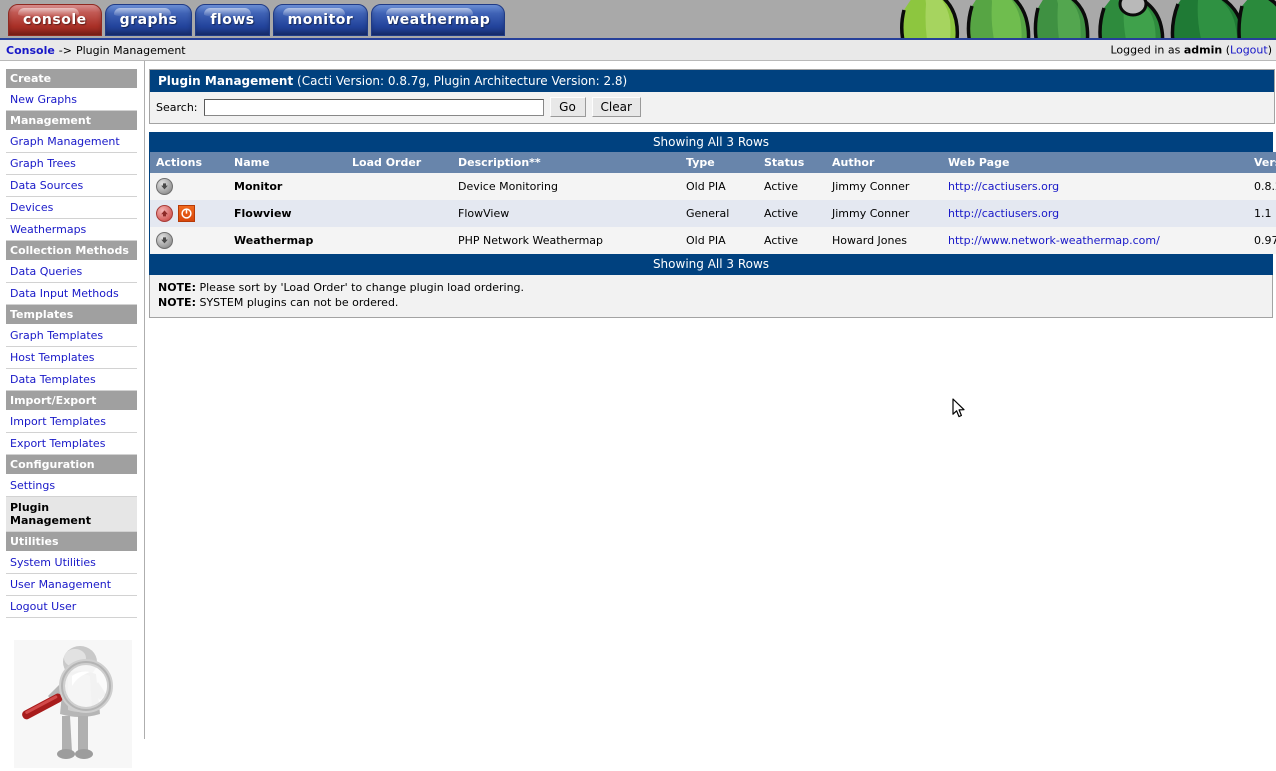  I want to click on breadcrumb-current-page: Plugin Management, so click(130, 50).